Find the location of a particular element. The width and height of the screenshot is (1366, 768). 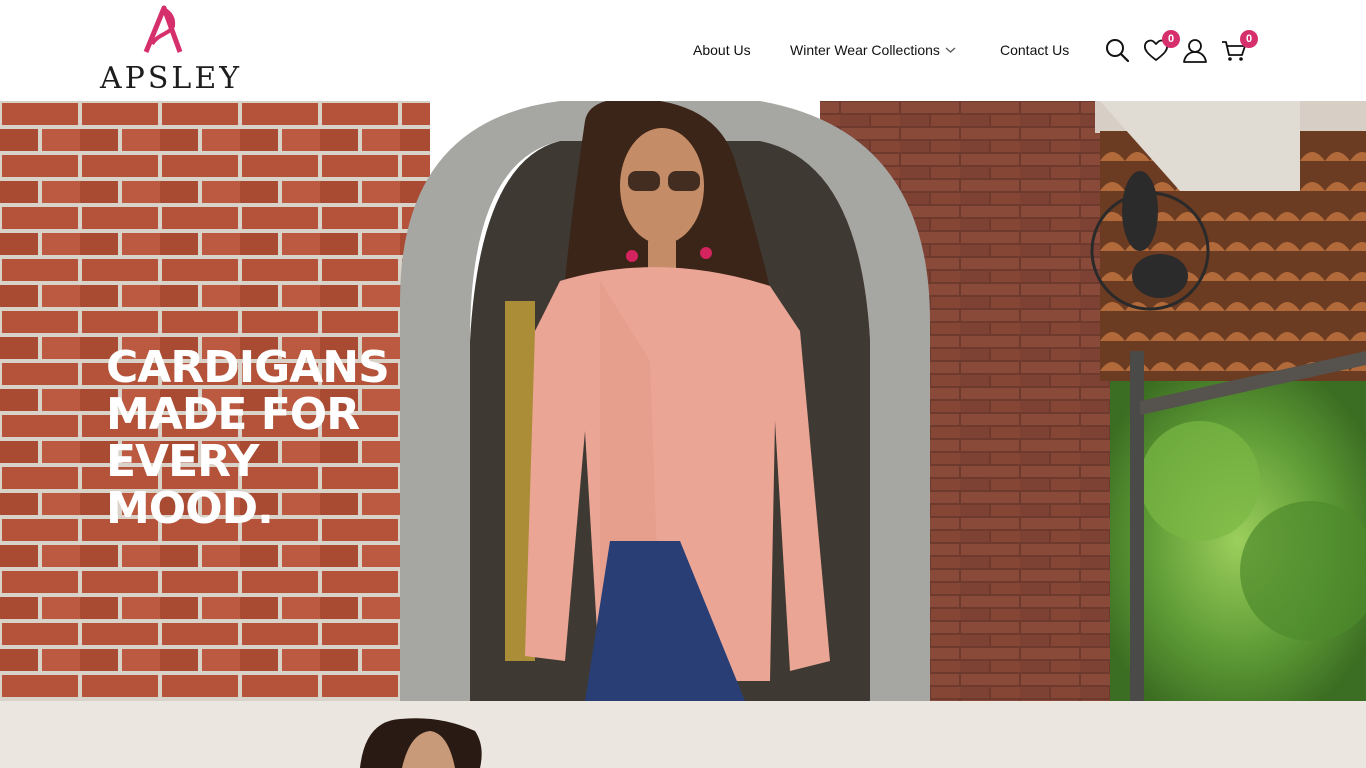

search-icon is located at coordinates (1118, 51).